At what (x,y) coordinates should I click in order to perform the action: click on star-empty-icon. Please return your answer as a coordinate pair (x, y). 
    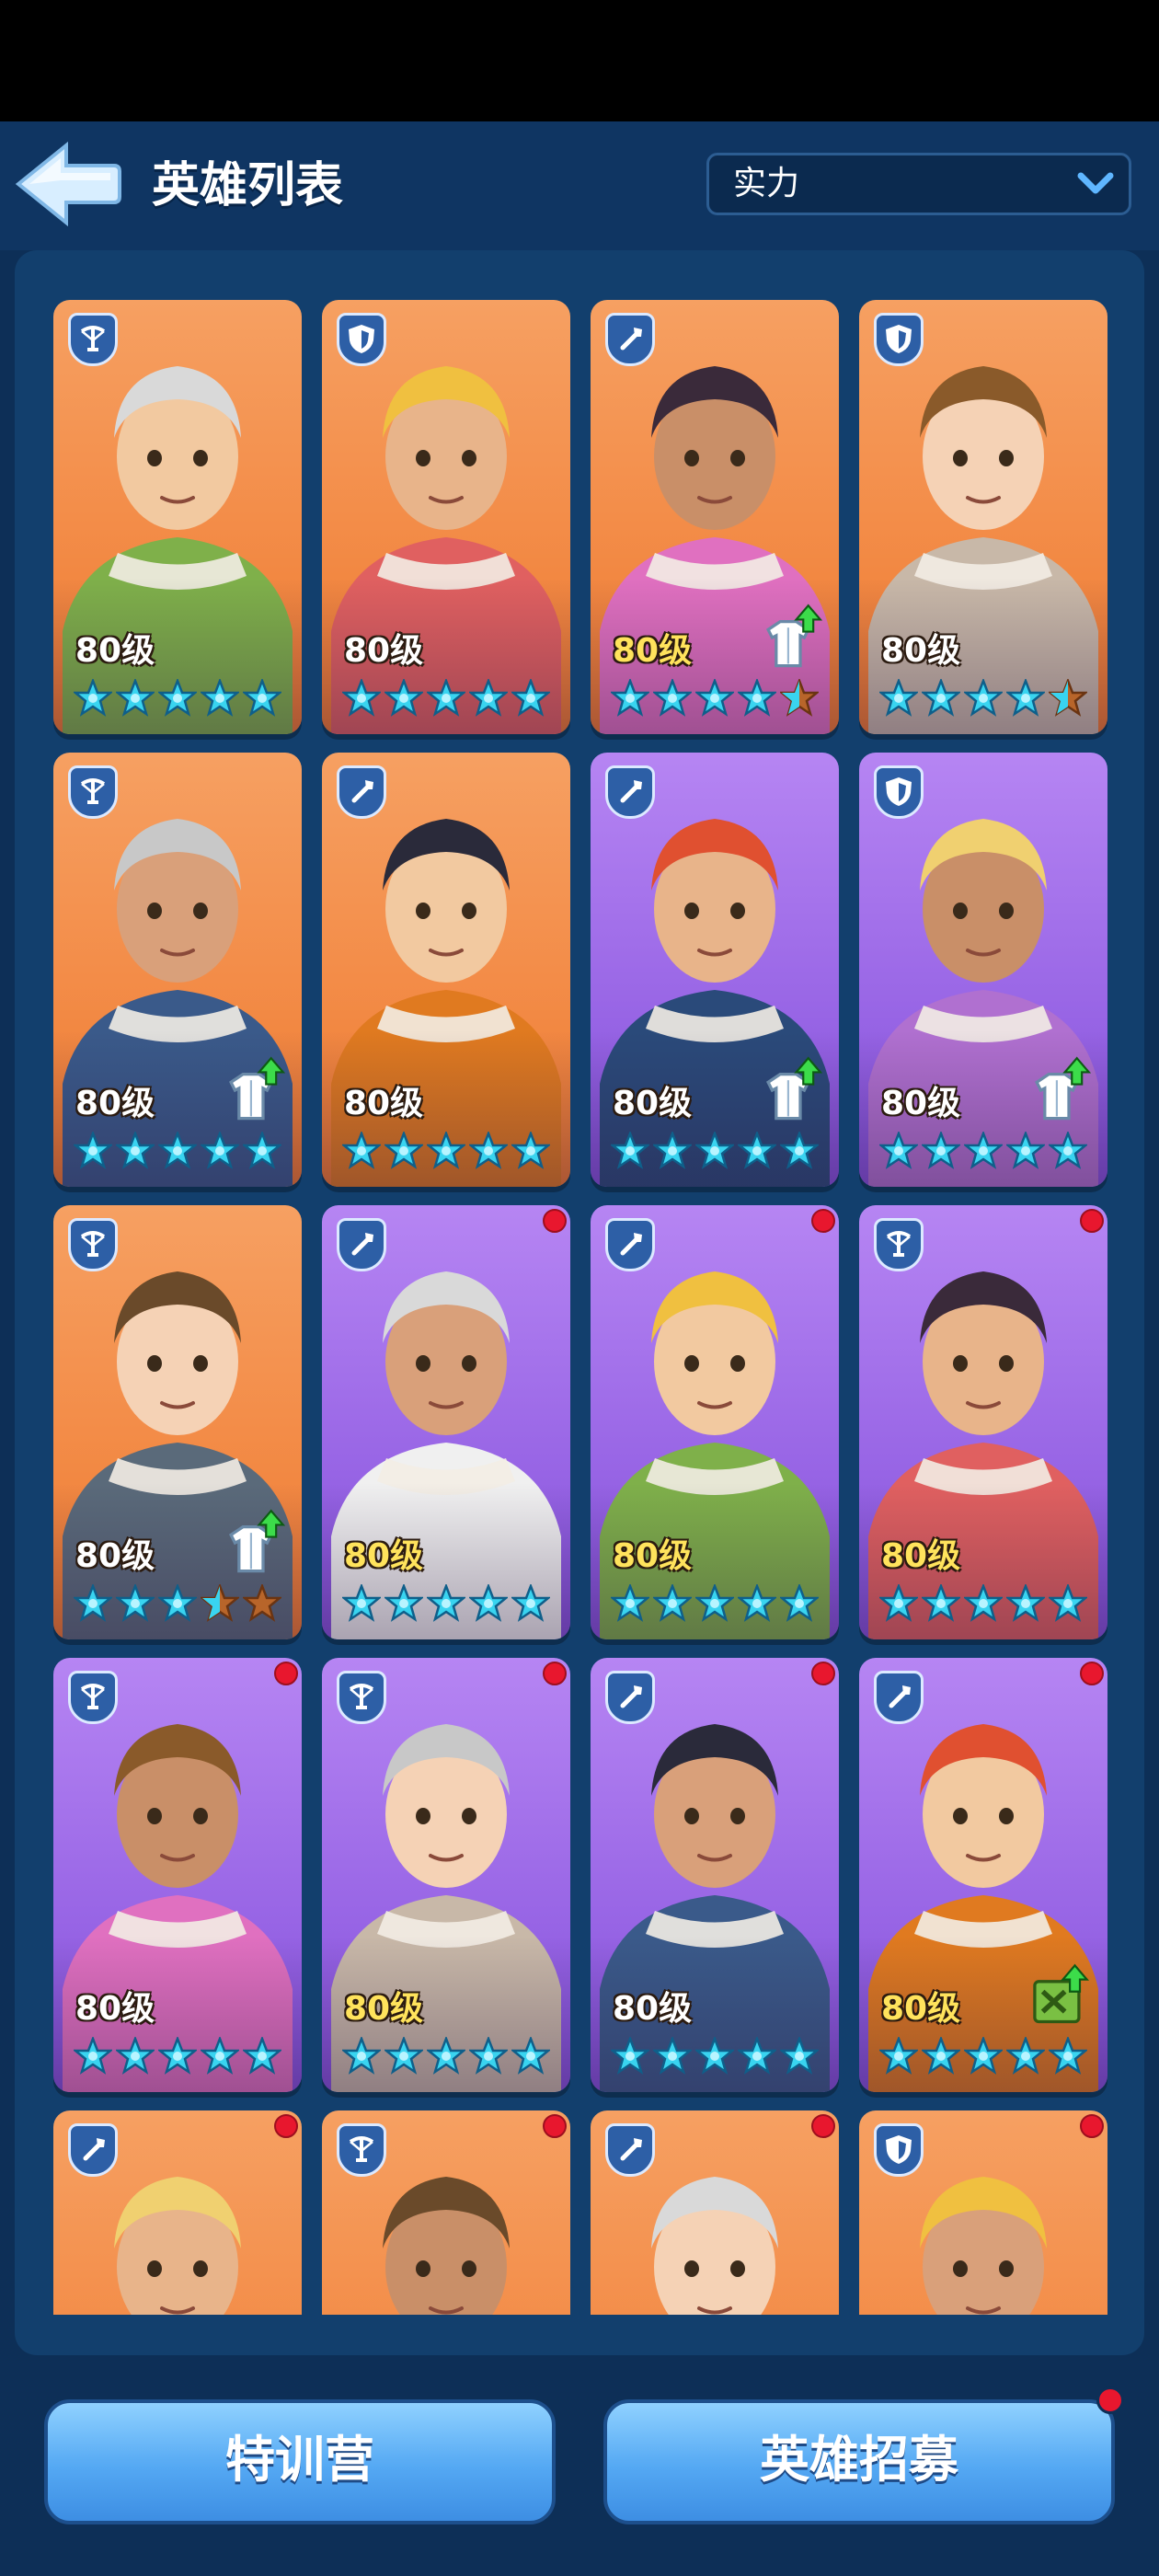
    Looking at the image, I should click on (262, 1603).